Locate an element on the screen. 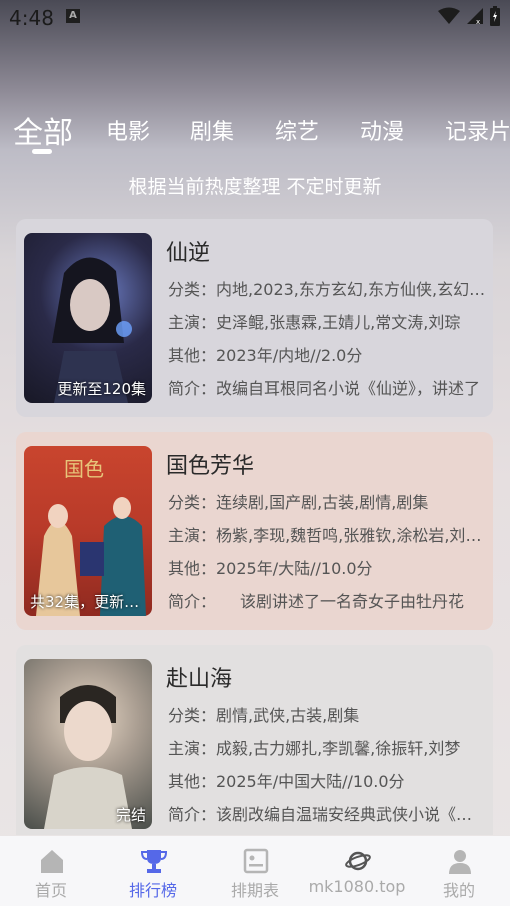 The image size is (510, 906). tab-all: 全部 is located at coordinates (43, 130).